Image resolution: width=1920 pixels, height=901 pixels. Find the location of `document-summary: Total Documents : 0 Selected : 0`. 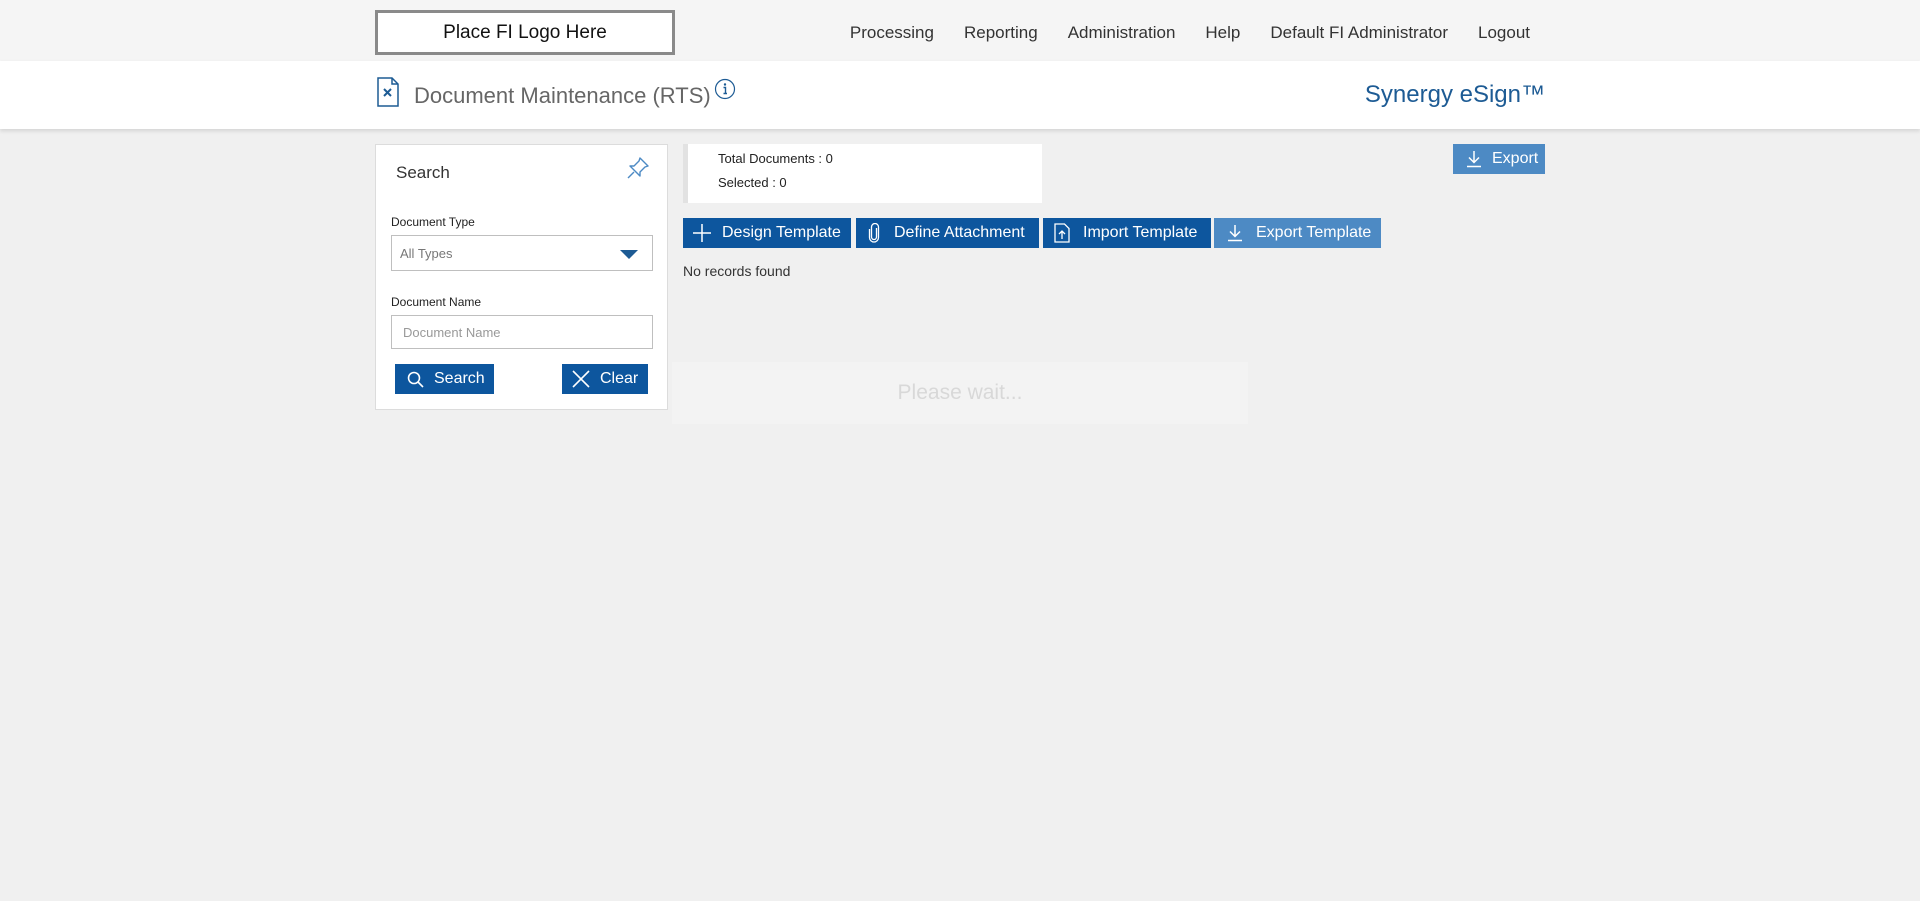

document-summary: Total Documents : 0 Selected : 0 is located at coordinates (862, 173).